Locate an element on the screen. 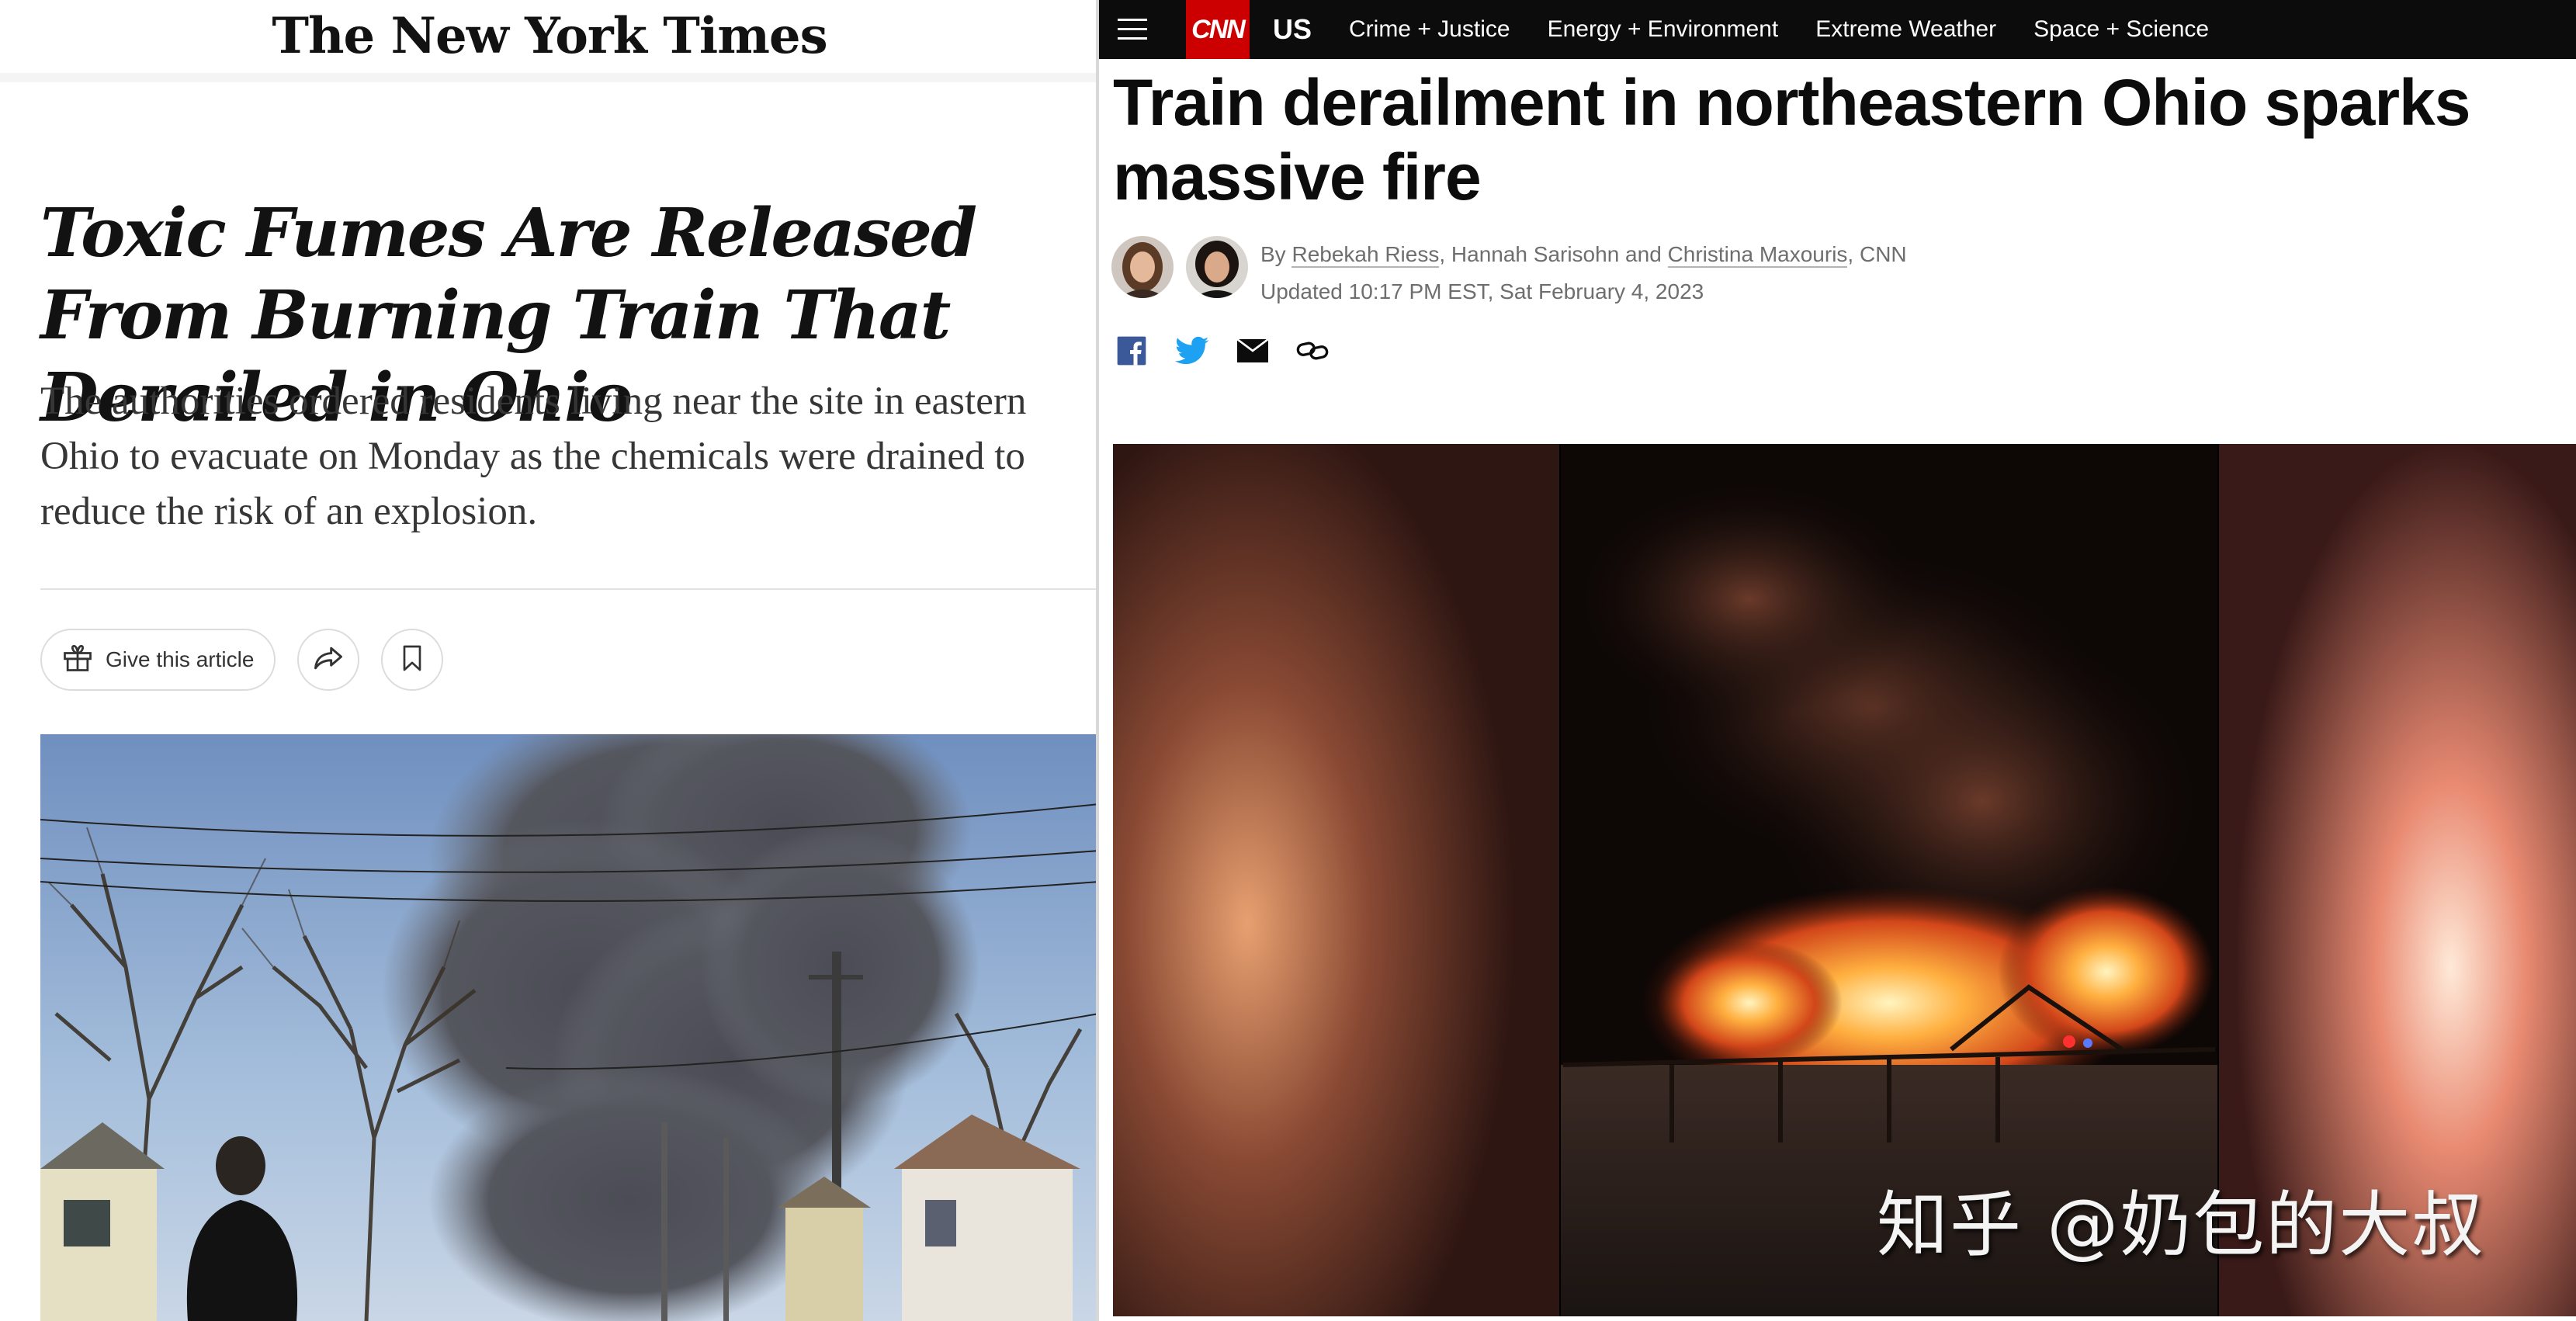 The image size is (2576, 1321). article-actions: Give this article is located at coordinates (242, 660).